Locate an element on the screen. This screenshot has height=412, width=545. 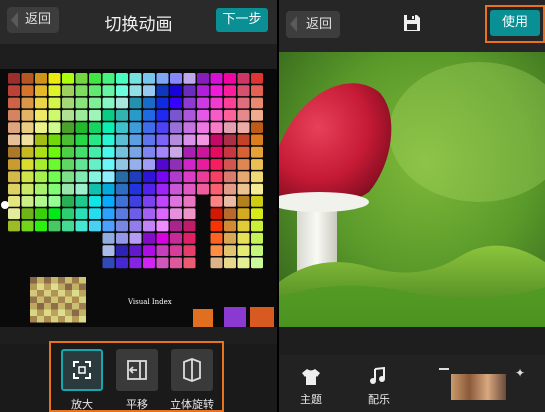
music-tab: 配乐 is located at coordinates (379, 399).